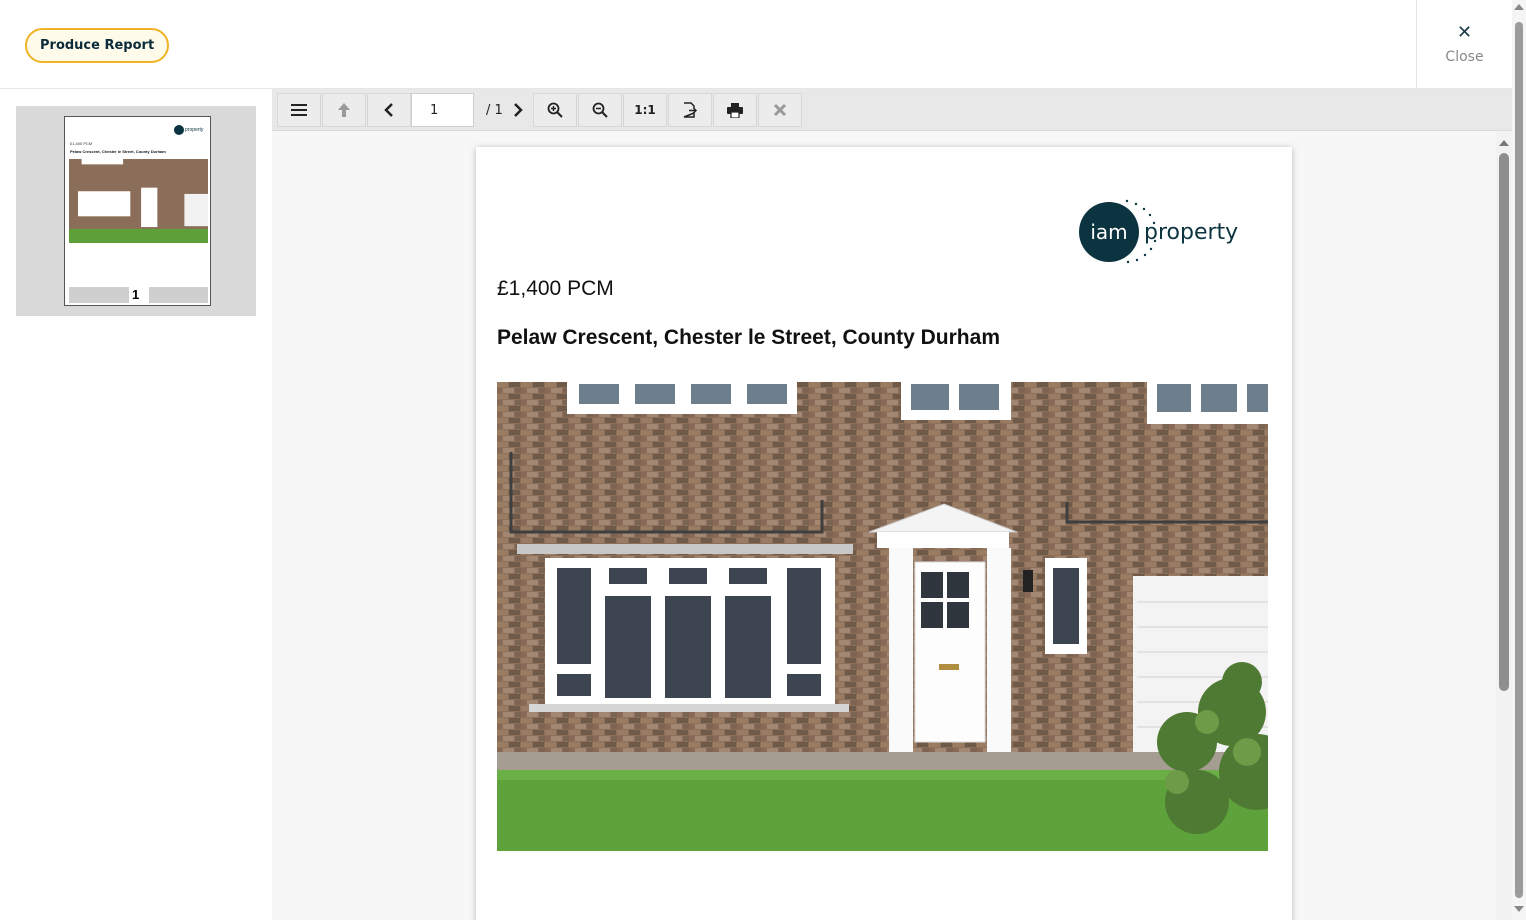 The image size is (1526, 920). I want to click on previous-page-button, so click(389, 110).